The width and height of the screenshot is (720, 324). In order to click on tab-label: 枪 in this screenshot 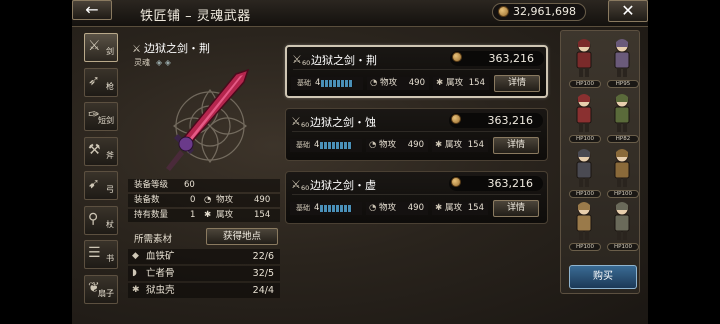, I will do `click(110, 86)`.